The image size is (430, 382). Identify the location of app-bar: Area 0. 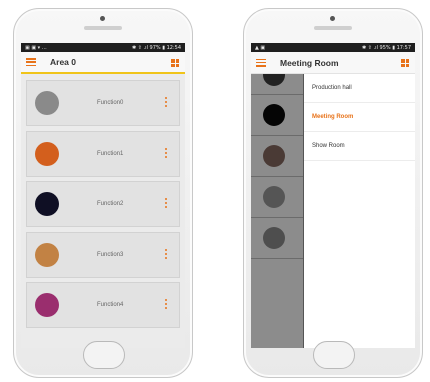
(103, 63).